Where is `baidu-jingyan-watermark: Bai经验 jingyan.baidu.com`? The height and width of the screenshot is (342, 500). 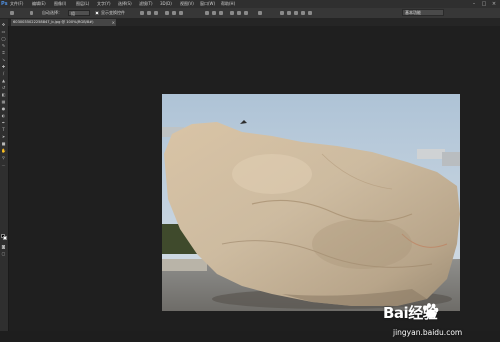 baidu-jingyan-watermark: Bai经验 jingyan.baidu.com is located at coordinates (438, 322).